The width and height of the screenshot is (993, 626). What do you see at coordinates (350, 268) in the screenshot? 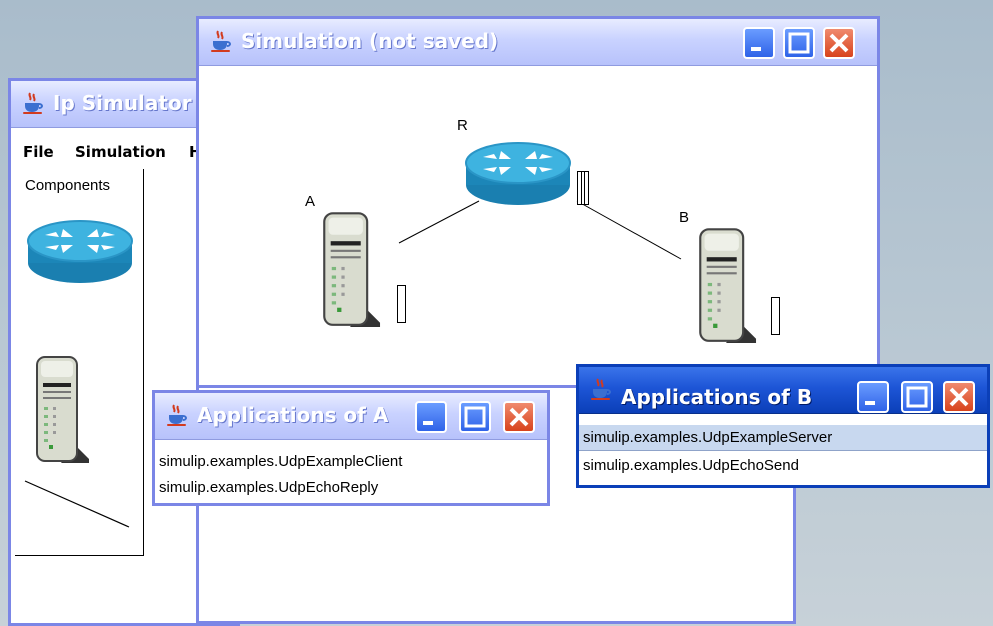
I see `host-a-node` at bounding box center [350, 268].